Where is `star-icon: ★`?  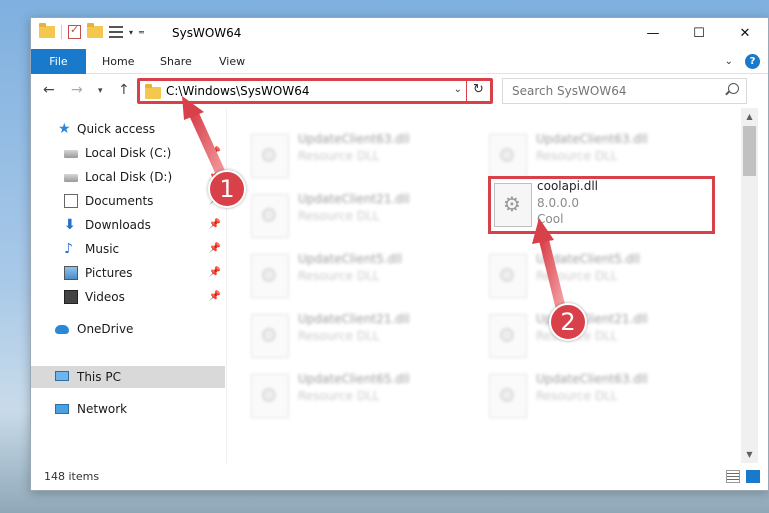 star-icon: ★ is located at coordinates (64, 129).